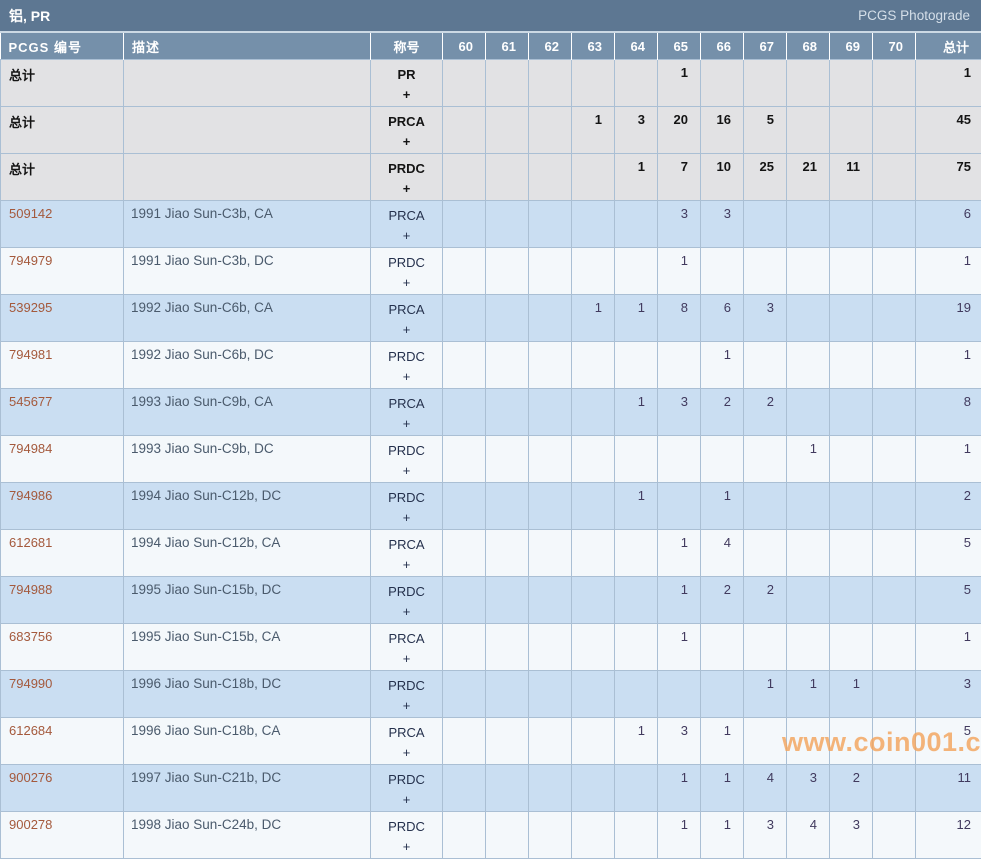 This screenshot has height=859, width=981. What do you see at coordinates (30, 448) in the screenshot?
I see `pcgs-number-link: 794984` at bounding box center [30, 448].